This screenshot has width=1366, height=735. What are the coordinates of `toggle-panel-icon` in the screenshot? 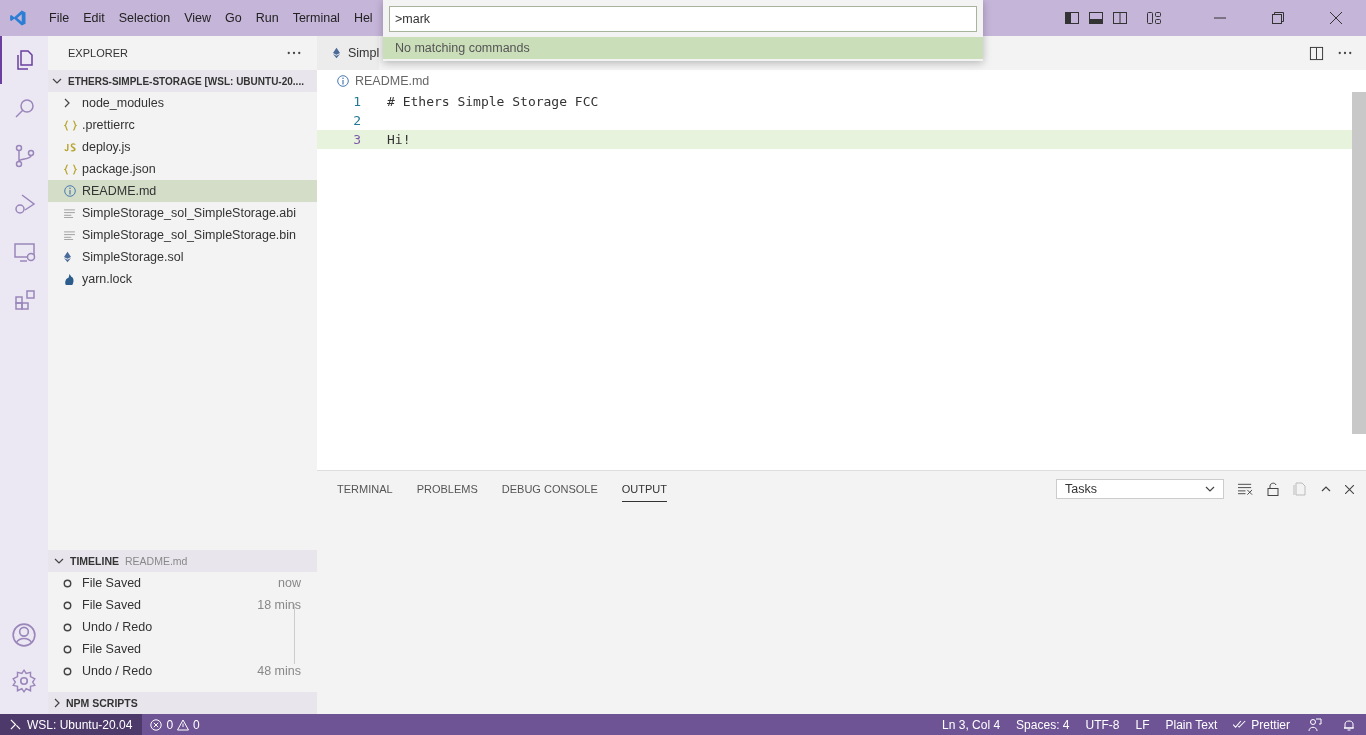 It's located at (1096, 18).